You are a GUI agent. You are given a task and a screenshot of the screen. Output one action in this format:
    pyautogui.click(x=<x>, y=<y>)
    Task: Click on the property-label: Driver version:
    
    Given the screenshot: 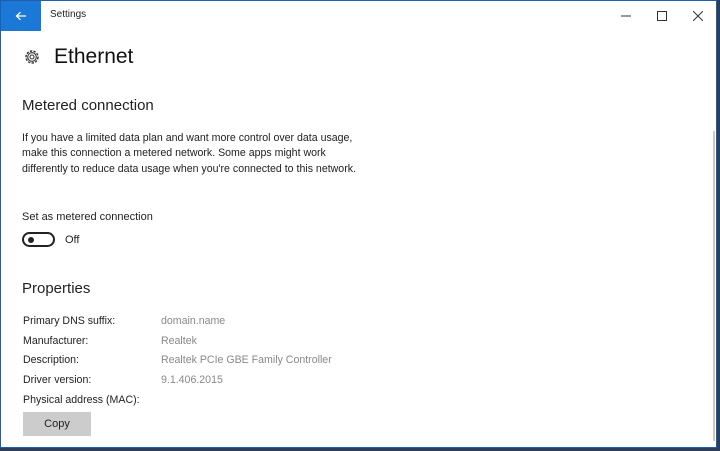 What is the action you would take?
    pyautogui.click(x=57, y=380)
    